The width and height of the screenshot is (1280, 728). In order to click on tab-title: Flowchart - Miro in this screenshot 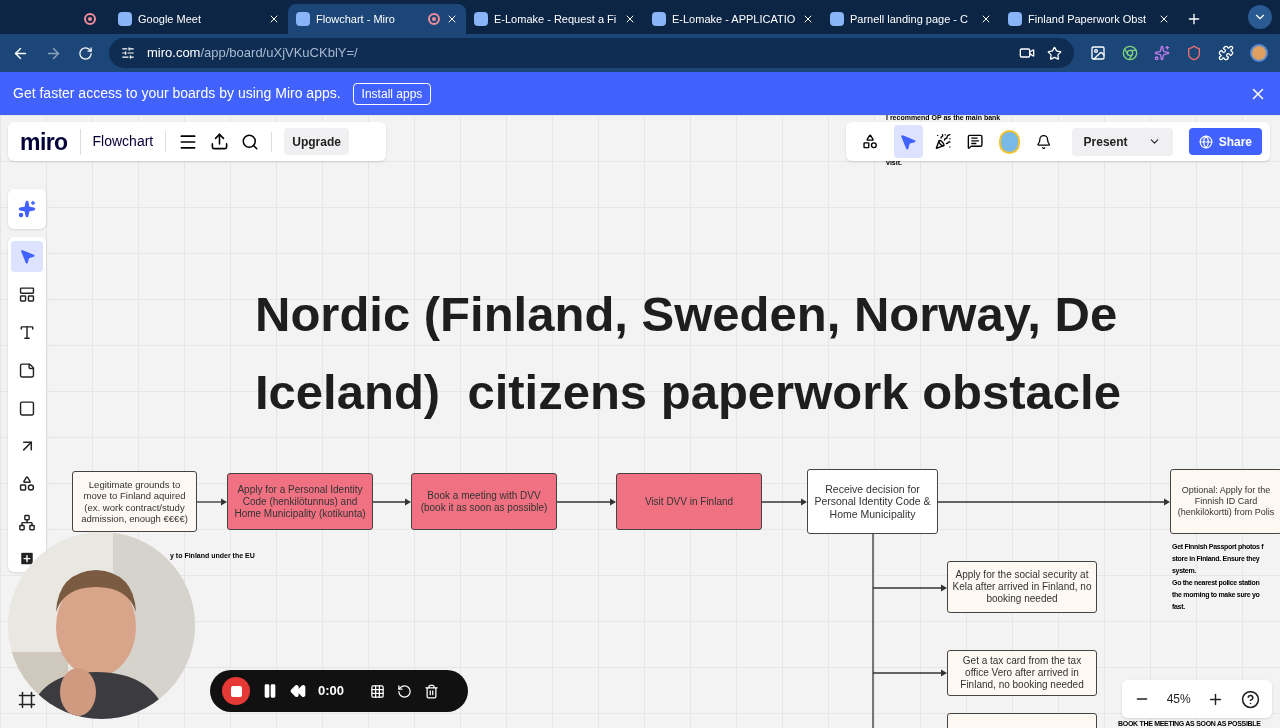, I will do `click(356, 19)`.